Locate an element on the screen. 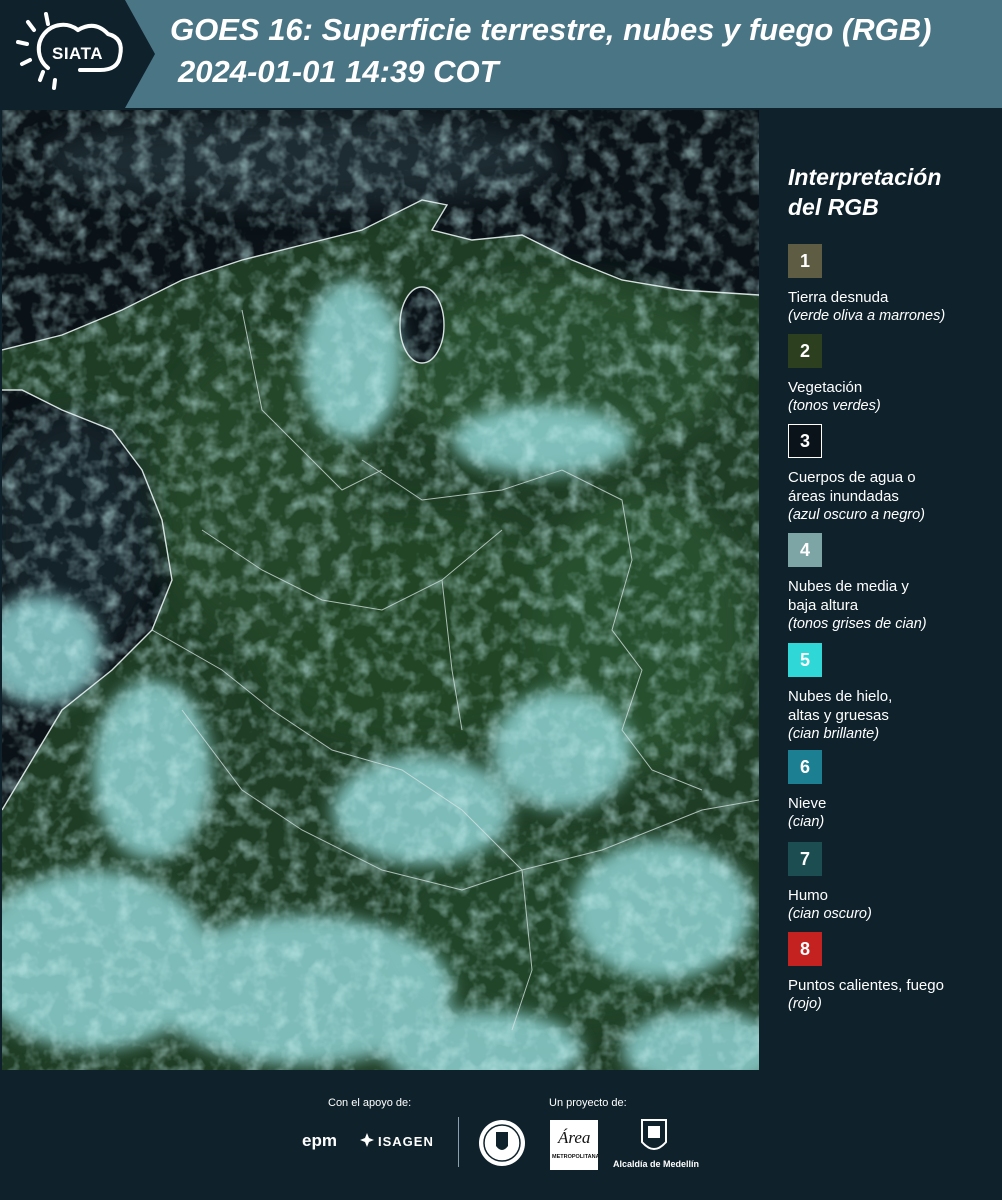 The width and height of the screenshot is (1002, 1200). legend-label: Tierra desnuda is located at coordinates (838, 297).